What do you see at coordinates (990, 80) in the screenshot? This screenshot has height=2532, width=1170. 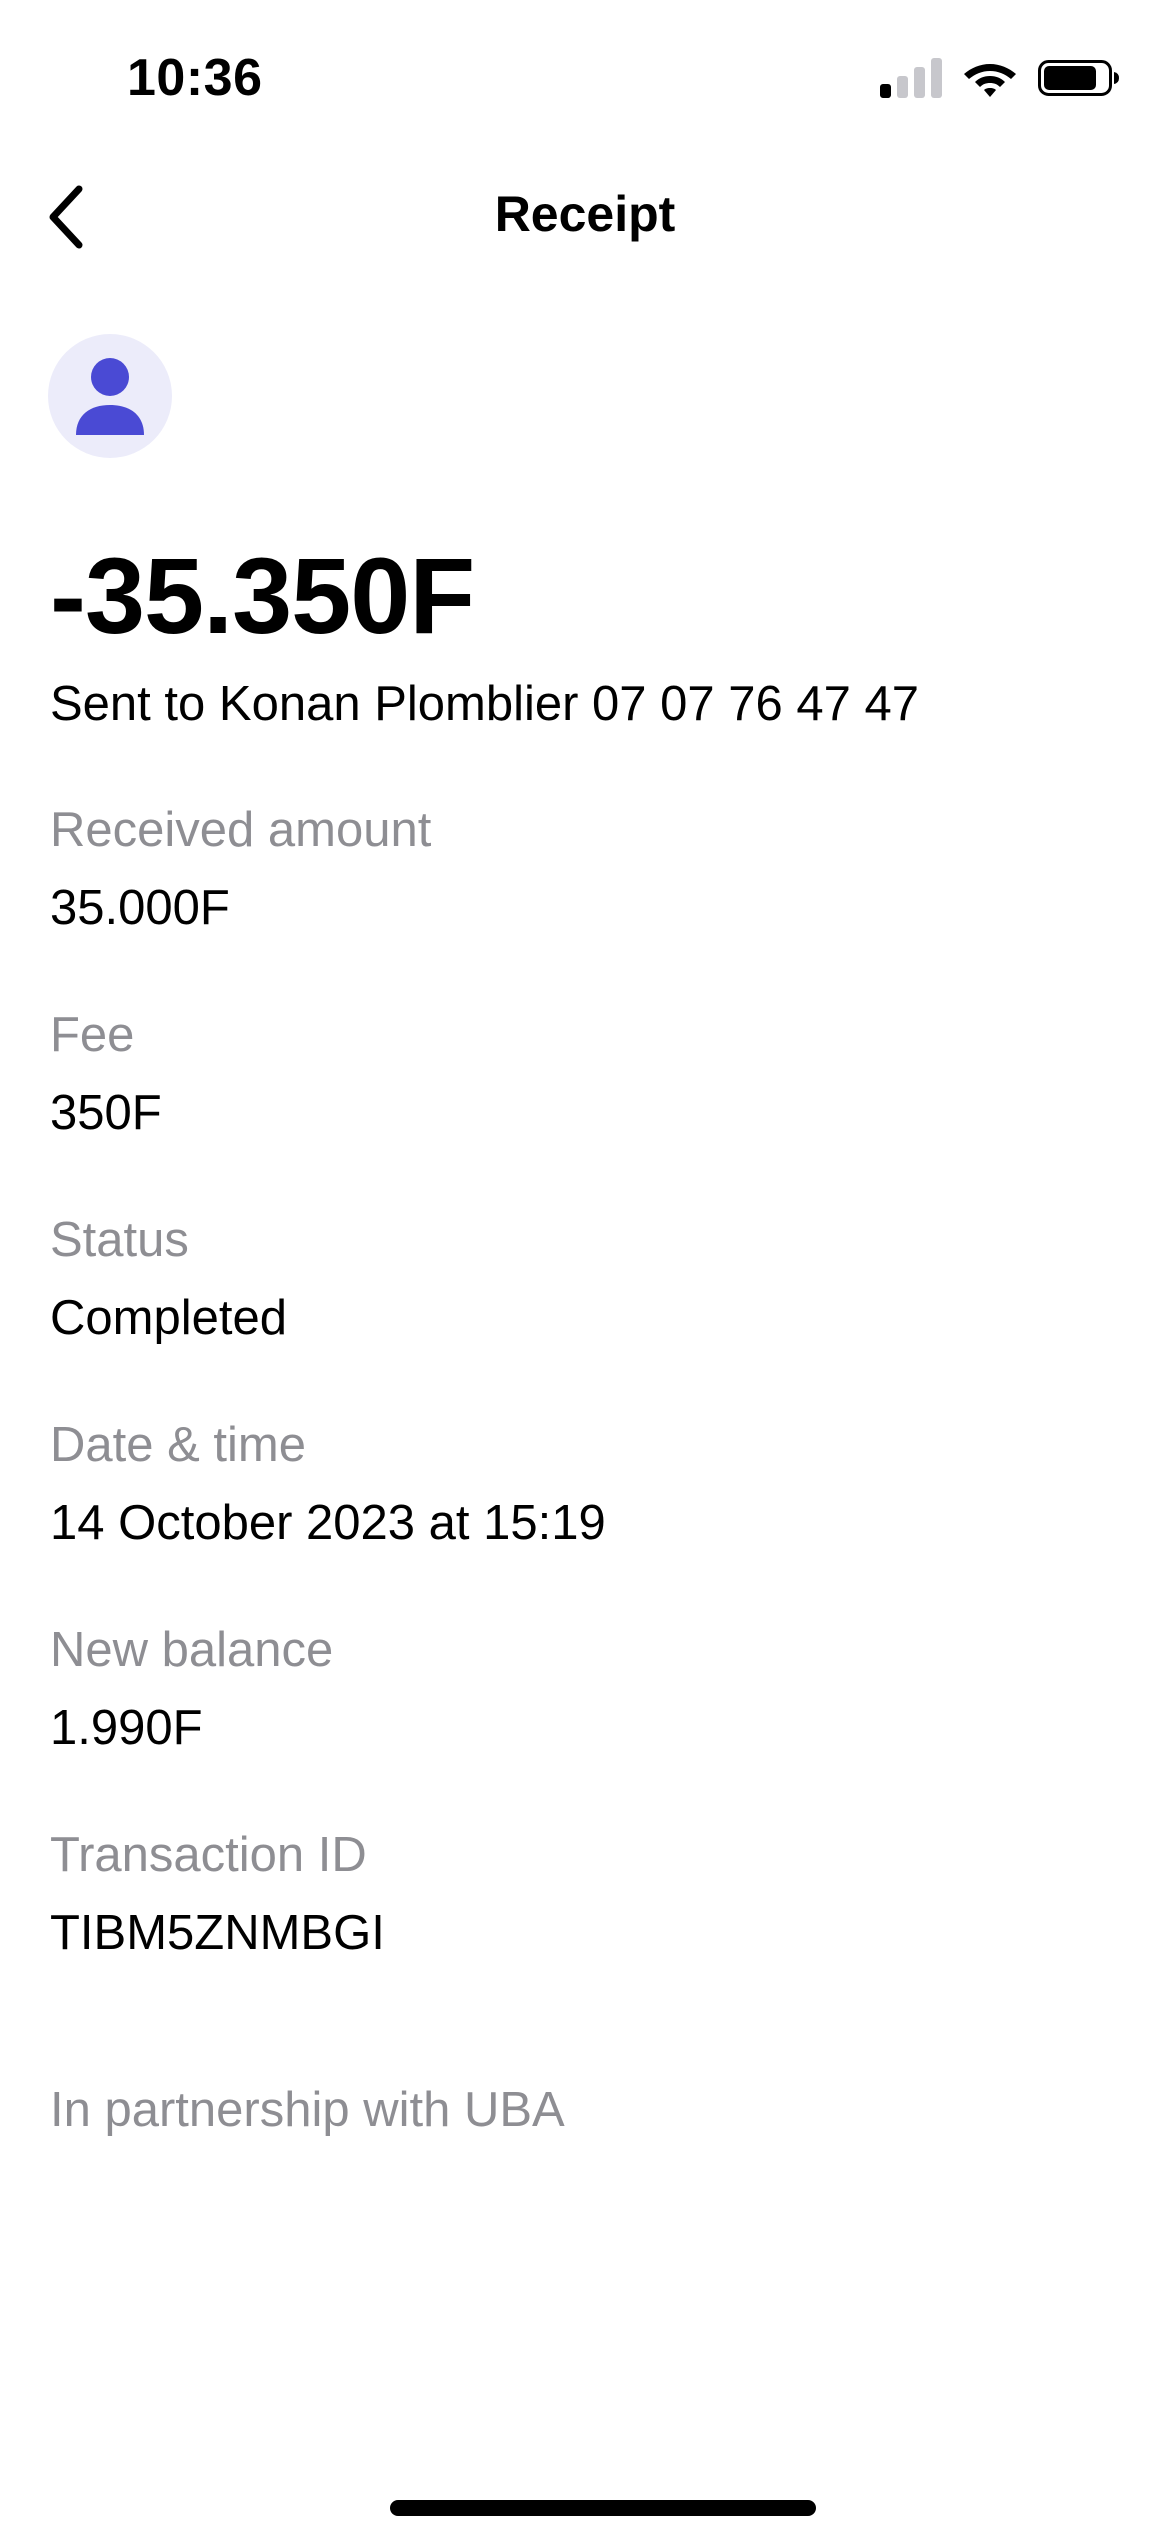 I see `wifi-icon` at bounding box center [990, 80].